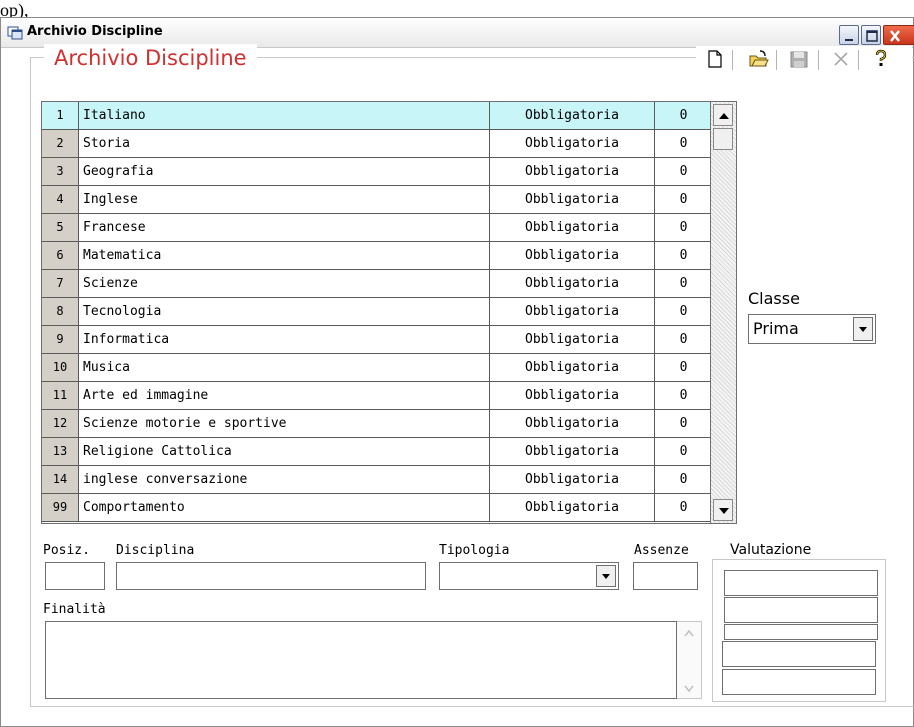 The image size is (914, 727). What do you see at coordinates (284, 311) in the screenshot?
I see `discipline-name-cell: Tecnologia` at bounding box center [284, 311].